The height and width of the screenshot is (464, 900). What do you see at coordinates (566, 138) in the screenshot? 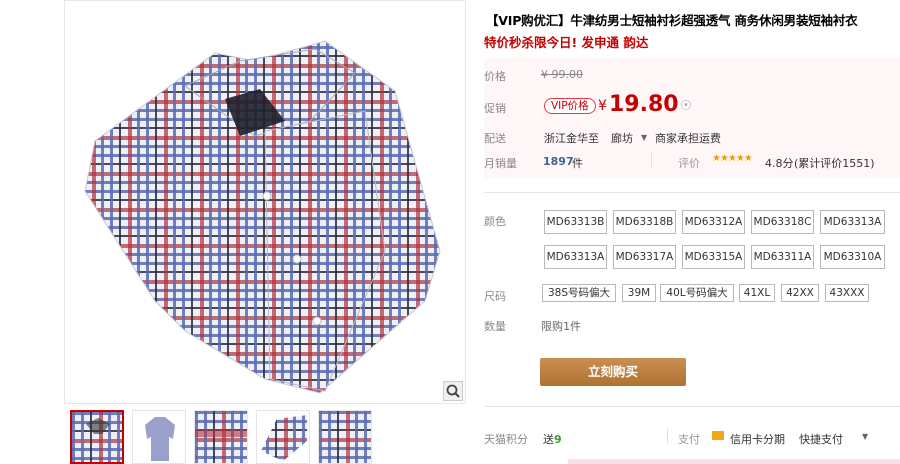
I see `shipping-origin: 浙江金华` at bounding box center [566, 138].